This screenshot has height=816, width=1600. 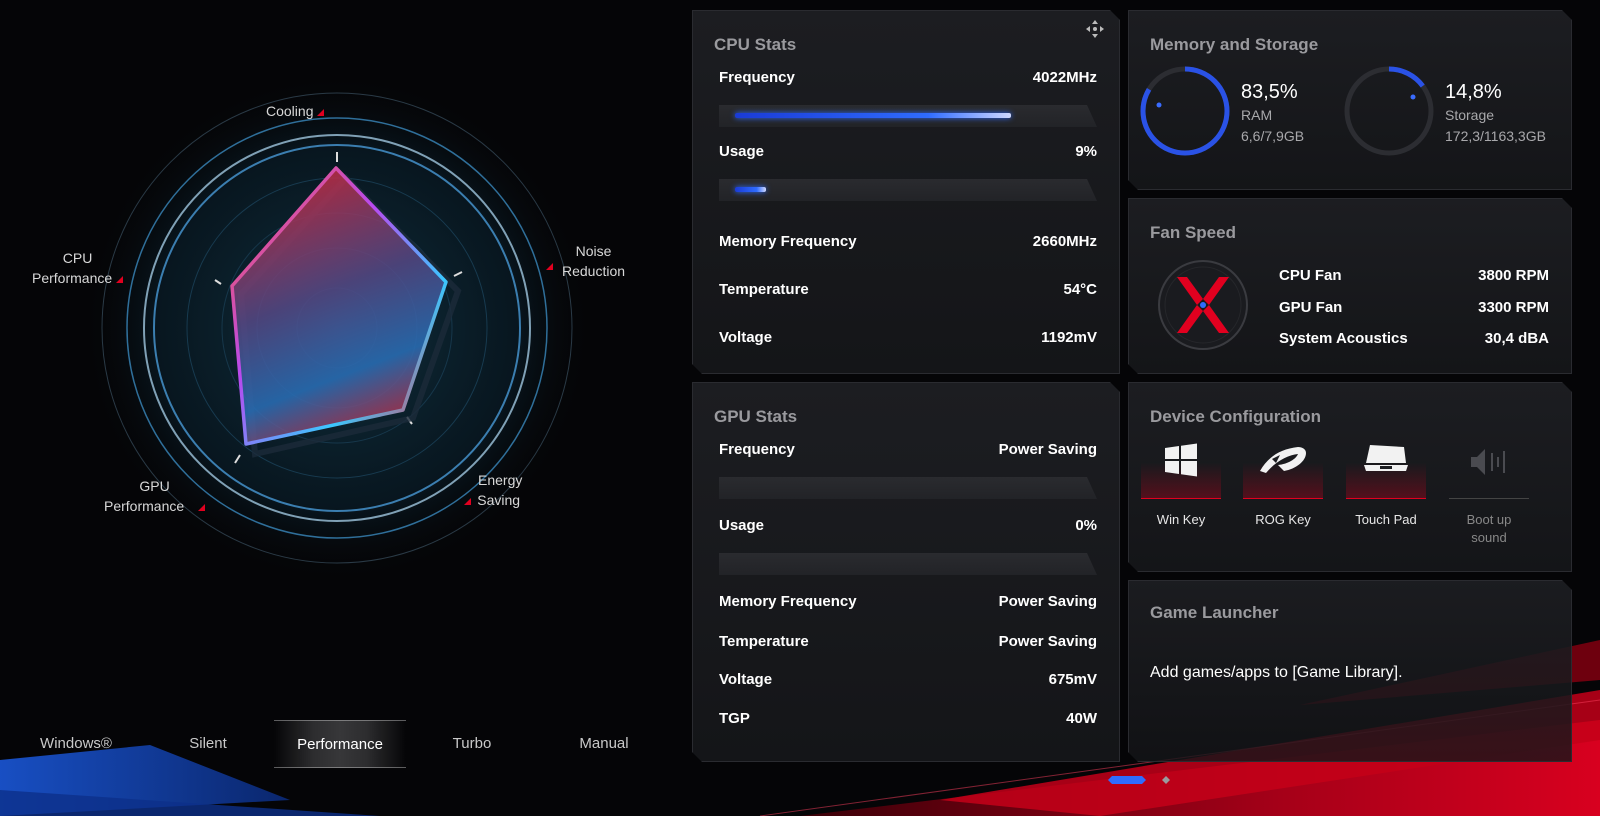 I want to click on gpu-voltage-value: 675mV, so click(x=1072, y=679).